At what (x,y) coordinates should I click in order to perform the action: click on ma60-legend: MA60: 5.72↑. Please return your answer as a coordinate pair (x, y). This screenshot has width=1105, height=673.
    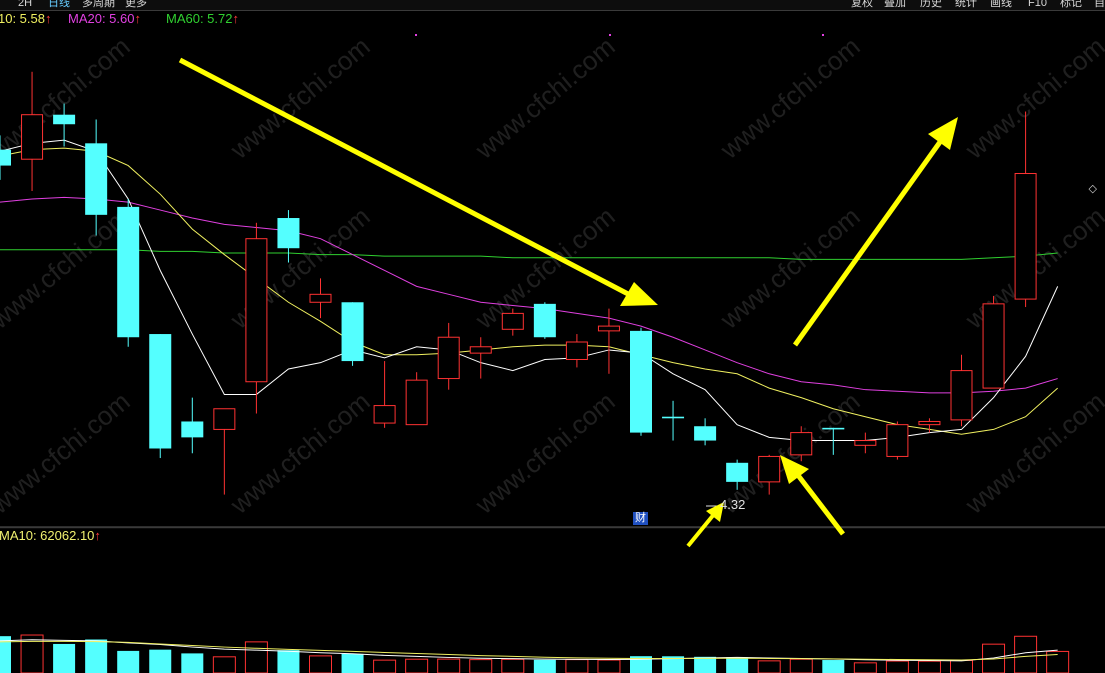
    Looking at the image, I should click on (202, 19).